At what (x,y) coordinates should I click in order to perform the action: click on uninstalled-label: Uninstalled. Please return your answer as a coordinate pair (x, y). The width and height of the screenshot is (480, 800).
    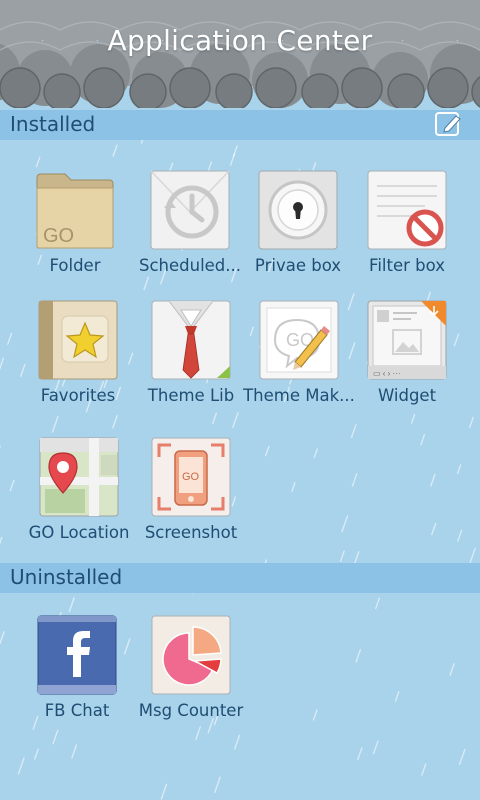
    Looking at the image, I should click on (66, 577).